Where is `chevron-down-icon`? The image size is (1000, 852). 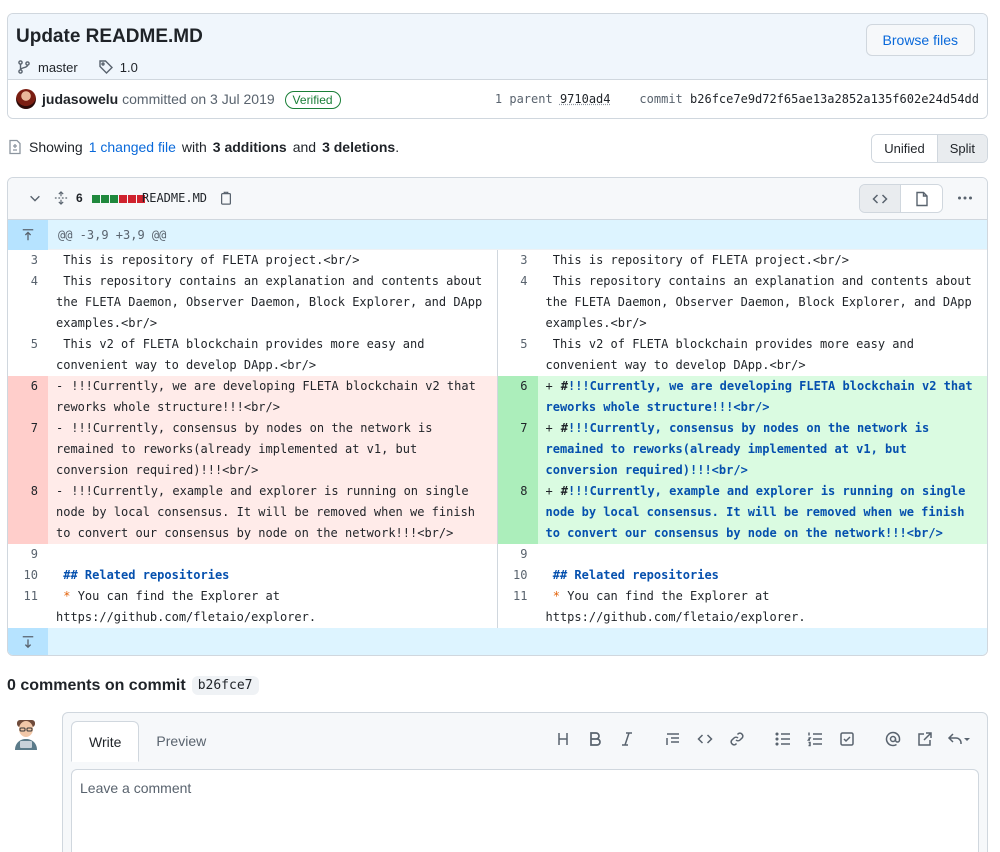
chevron-down-icon is located at coordinates (35, 198).